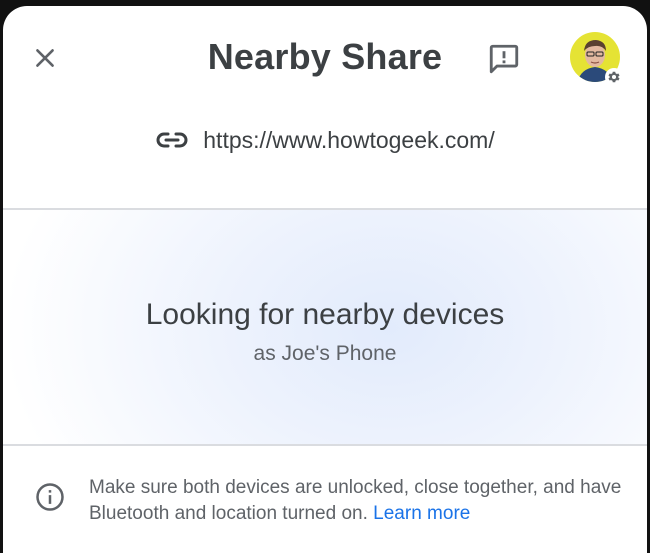 The width and height of the screenshot is (650, 553). I want to click on gear-icon, so click(614, 77).